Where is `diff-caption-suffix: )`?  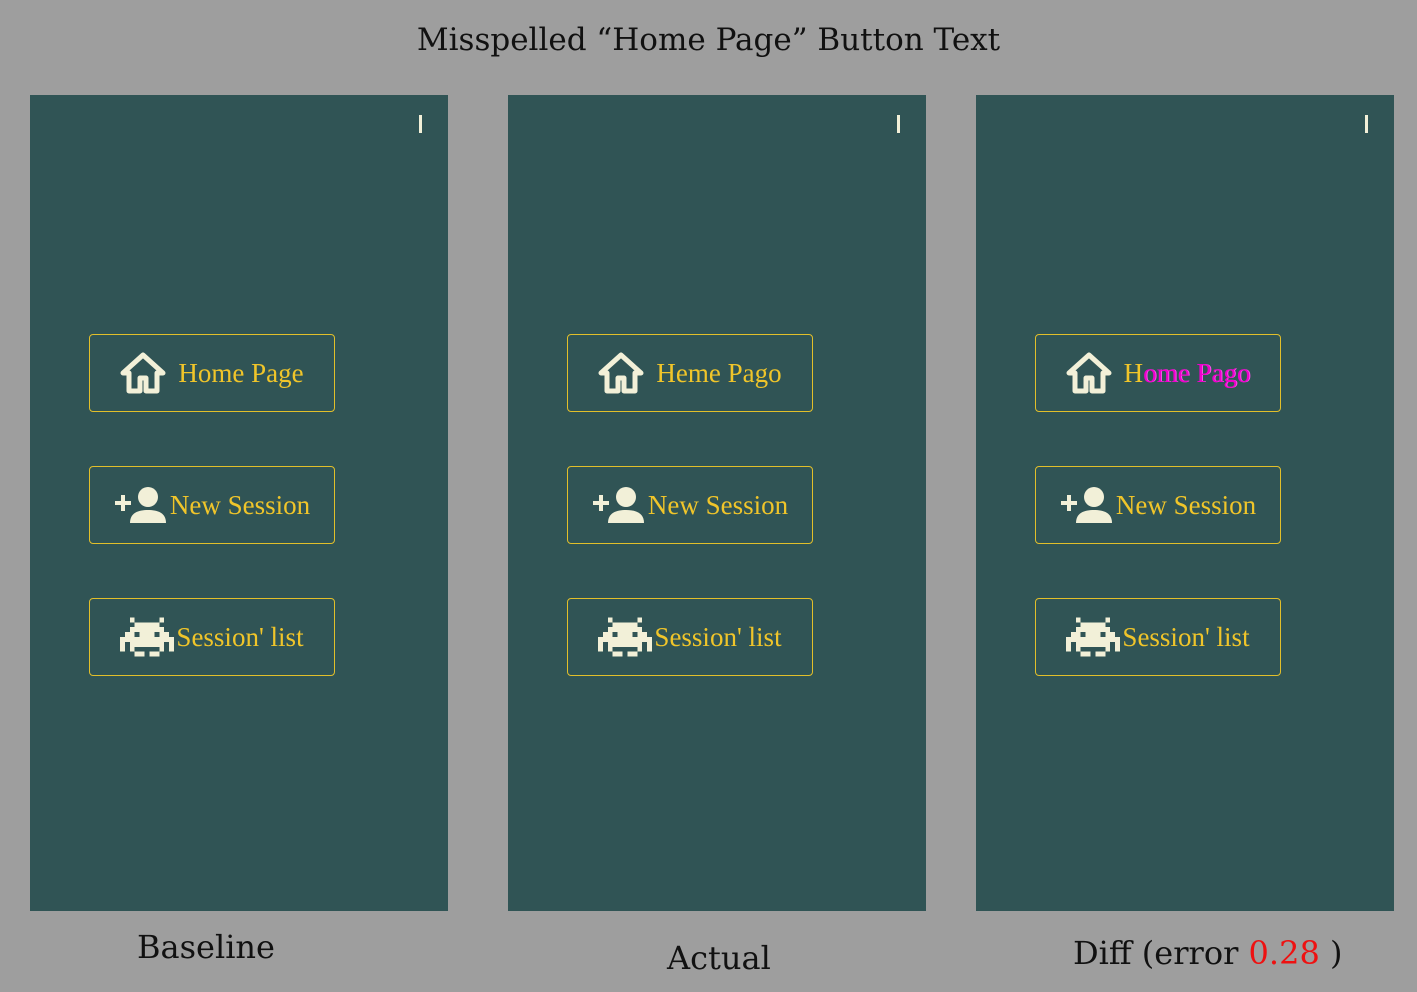
diff-caption-suffix: ) is located at coordinates (1336, 953).